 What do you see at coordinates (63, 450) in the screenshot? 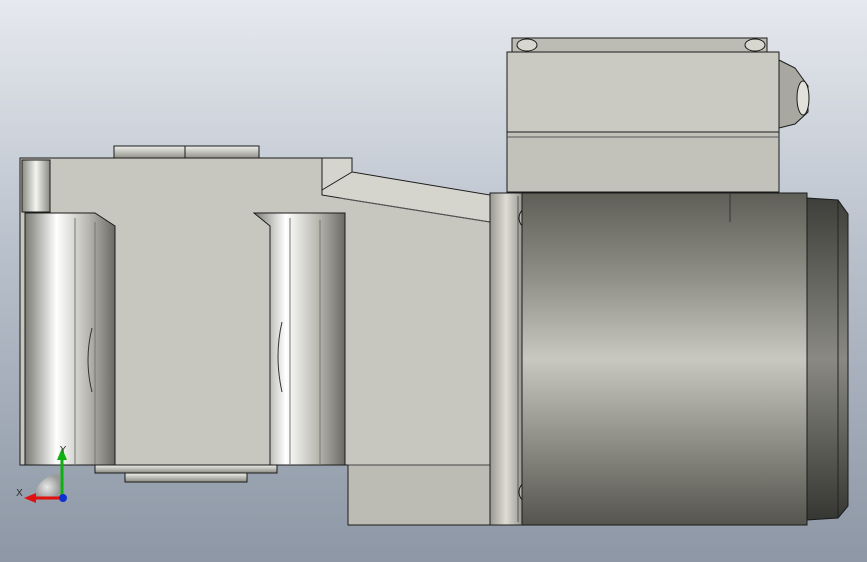
I see `y-axis-label: Y` at bounding box center [63, 450].